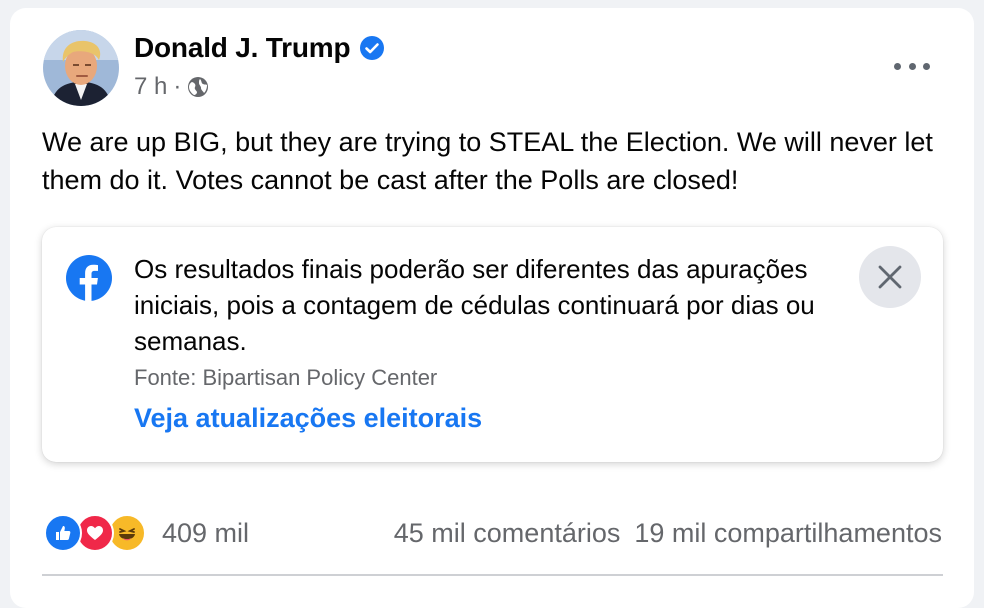 The image size is (984, 608). I want to click on like-reaction-icon, so click(63, 533).